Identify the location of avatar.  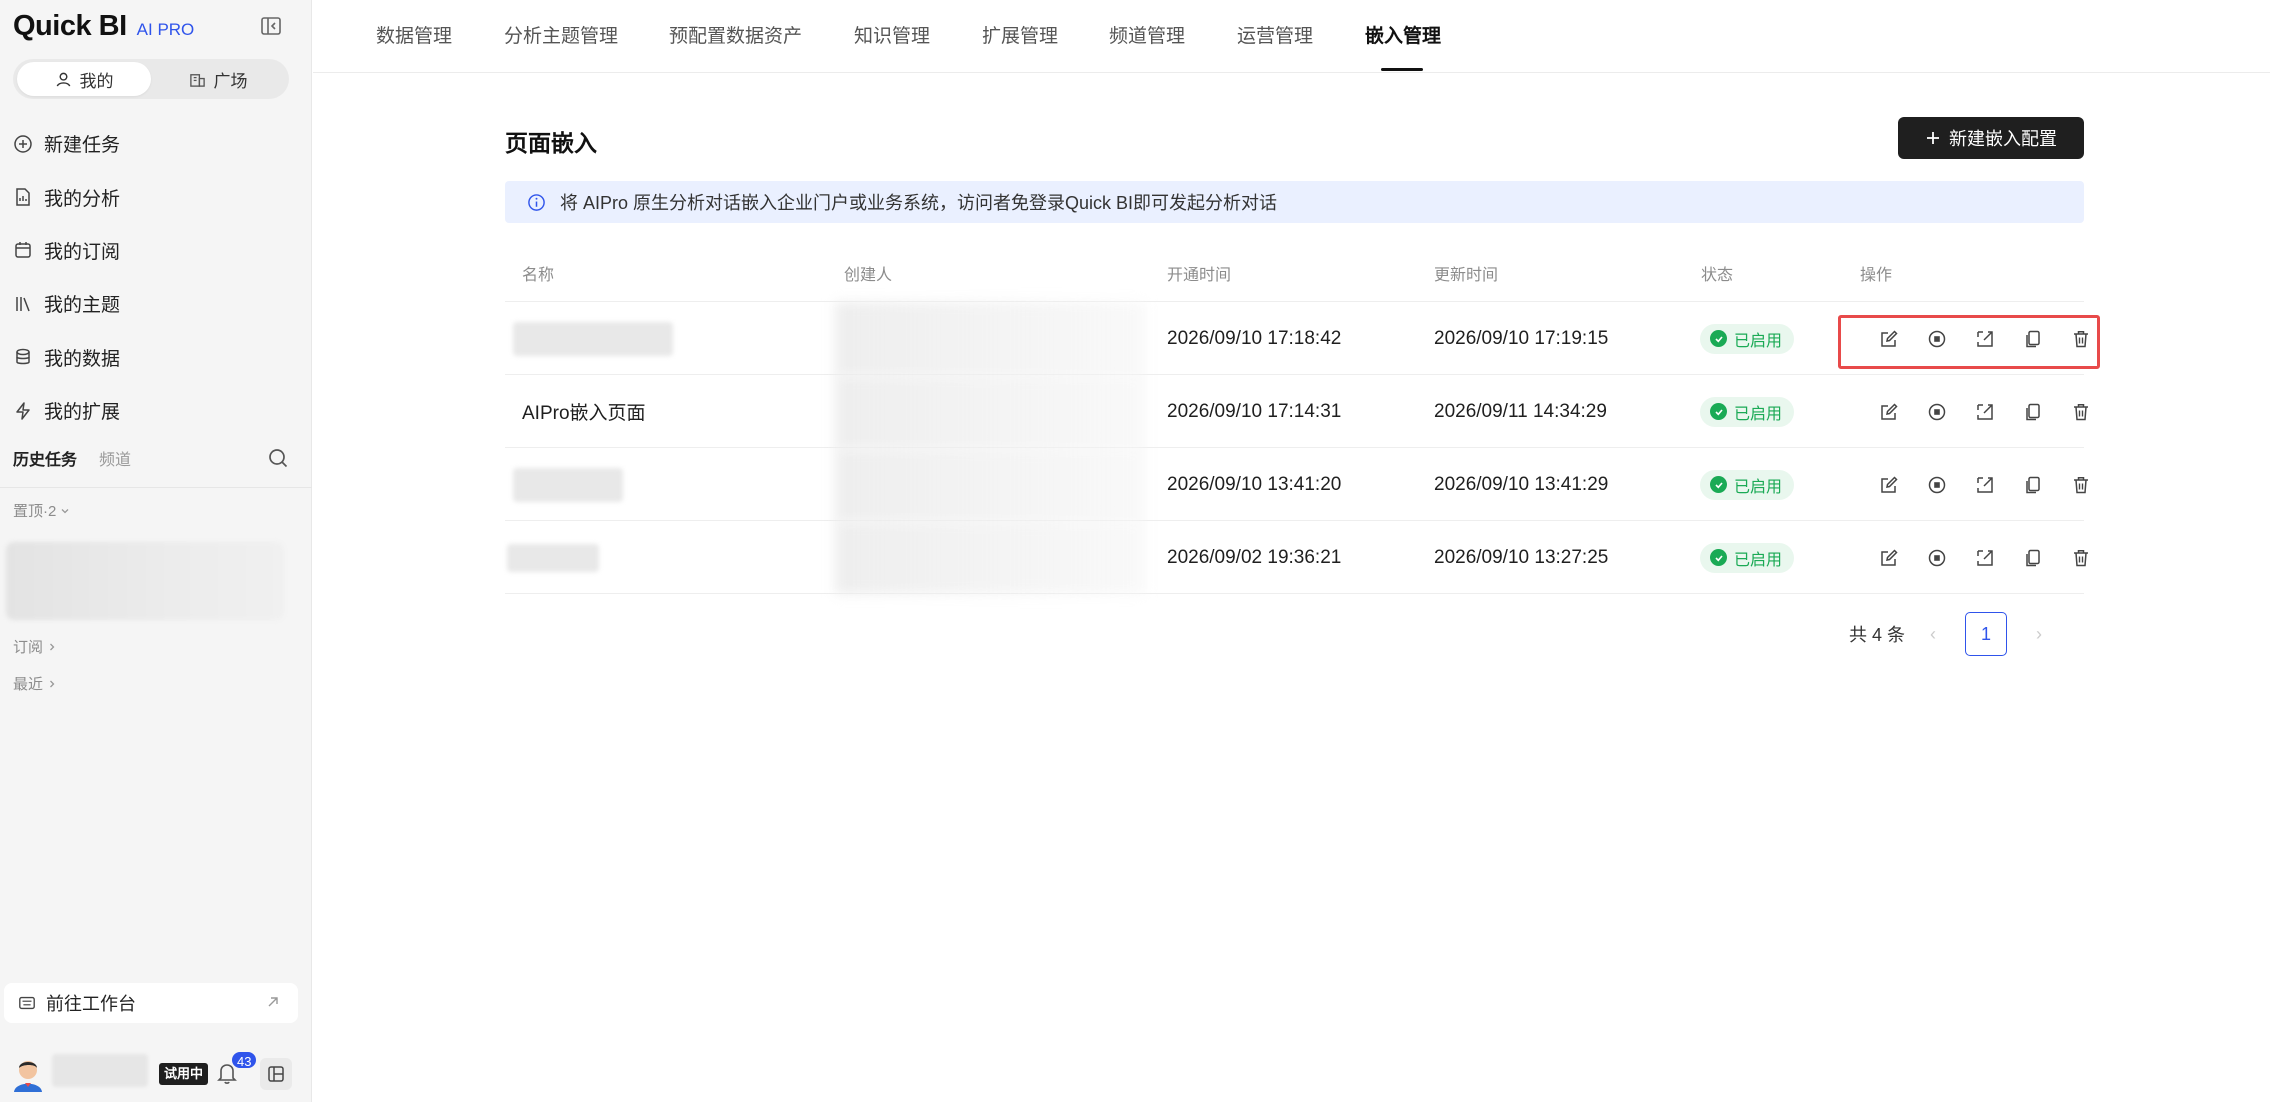
(28, 1074).